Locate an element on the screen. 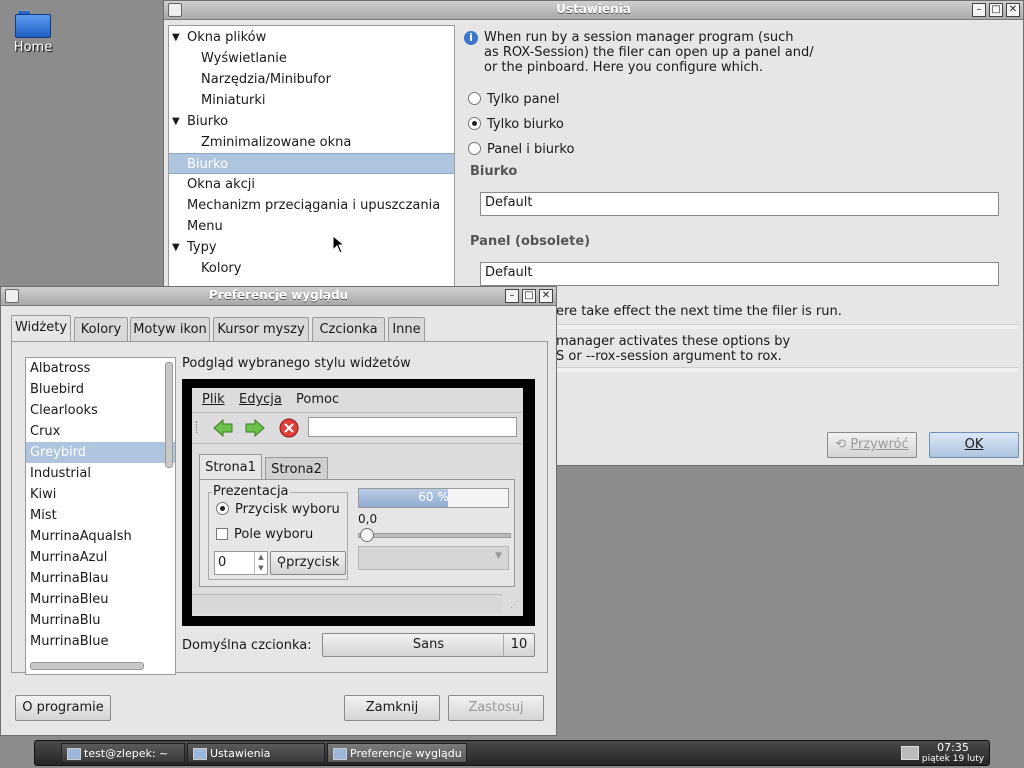  menu-file: Plik is located at coordinates (213, 399).